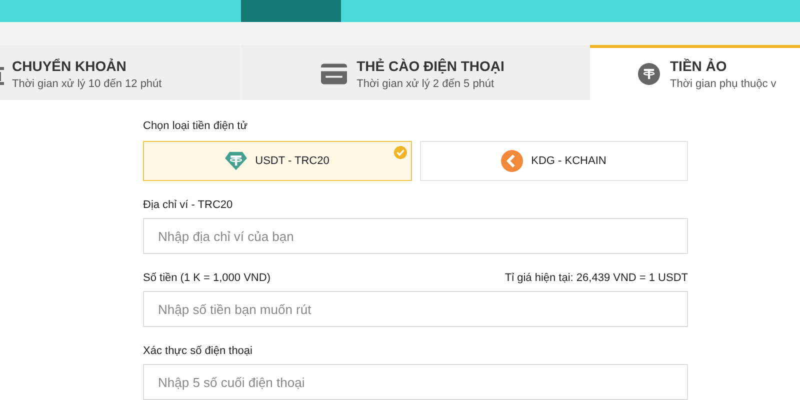  What do you see at coordinates (291, 11) in the screenshot?
I see `nav-item` at bounding box center [291, 11].